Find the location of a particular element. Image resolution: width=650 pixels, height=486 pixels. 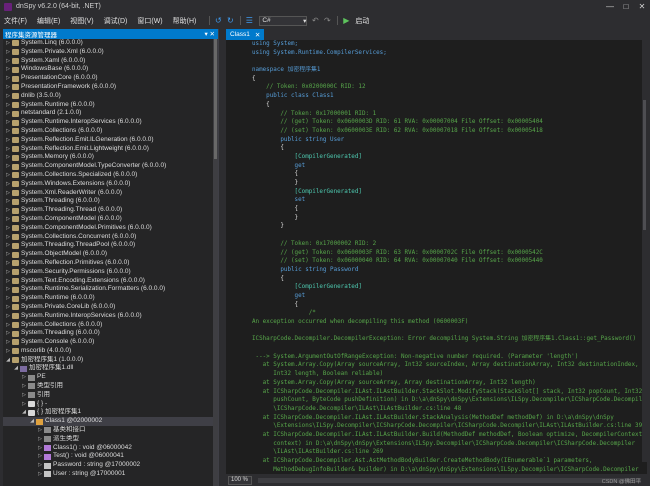

tree-item: ▷ System.Console (6.0.0.0) is located at coordinates (110, 342).